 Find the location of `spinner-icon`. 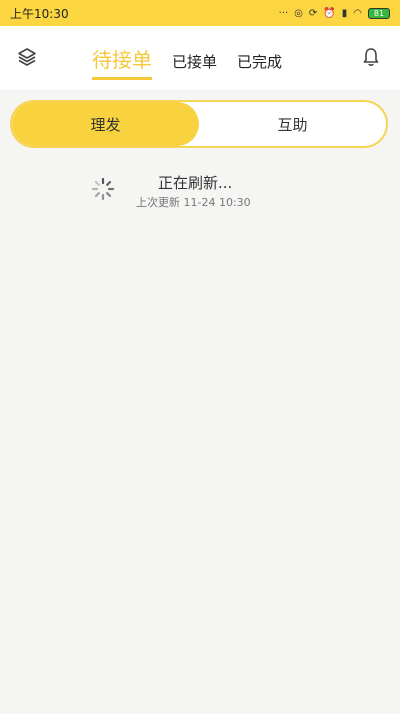

spinner-icon is located at coordinates (103, 189).